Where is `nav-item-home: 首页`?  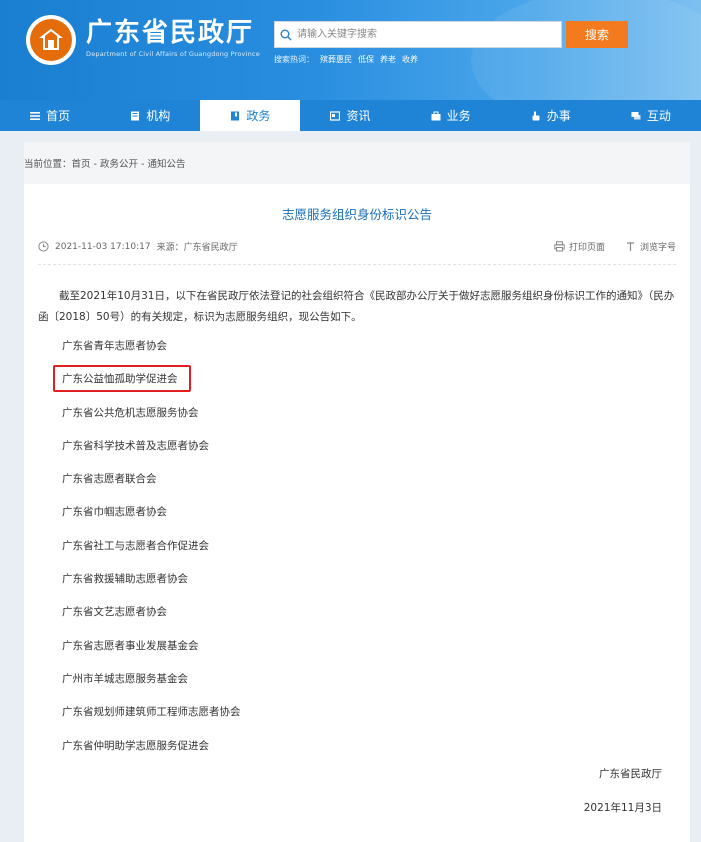 nav-item-home: 首页 is located at coordinates (50, 115).